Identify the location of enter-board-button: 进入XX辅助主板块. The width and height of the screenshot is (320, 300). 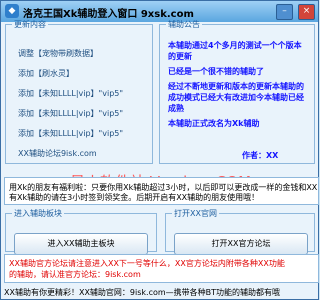
(81, 244).